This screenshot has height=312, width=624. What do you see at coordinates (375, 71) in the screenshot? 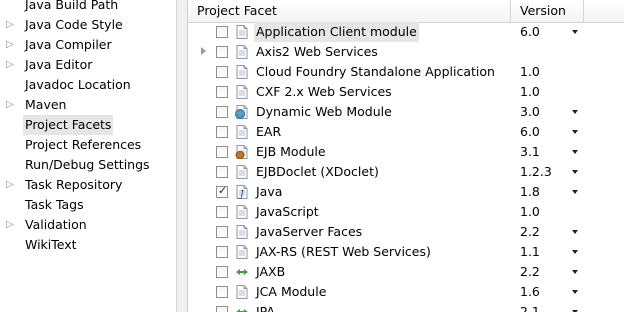
I see `facet-name: Cloud Foundry Standalone Application` at bounding box center [375, 71].